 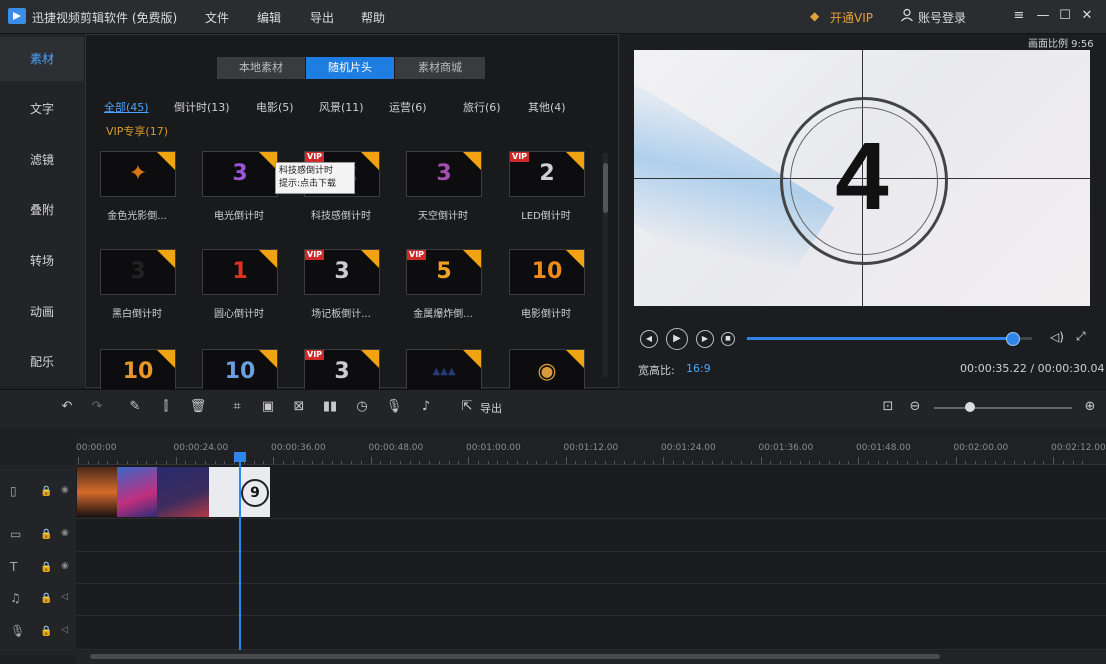 I want to click on download-badge-icon, so click(x=575, y=259).